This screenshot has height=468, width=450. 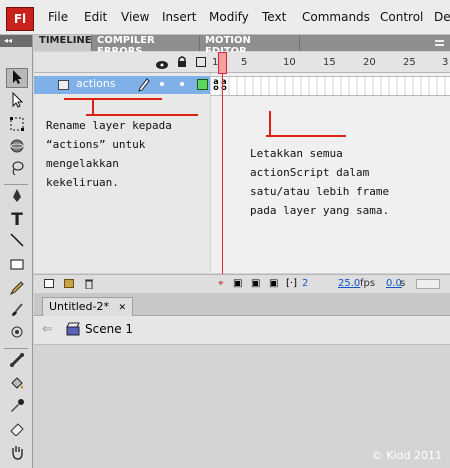 What do you see at coordinates (406, 455) in the screenshot?
I see `copyright-watermark: © Kidd 2011` at bounding box center [406, 455].